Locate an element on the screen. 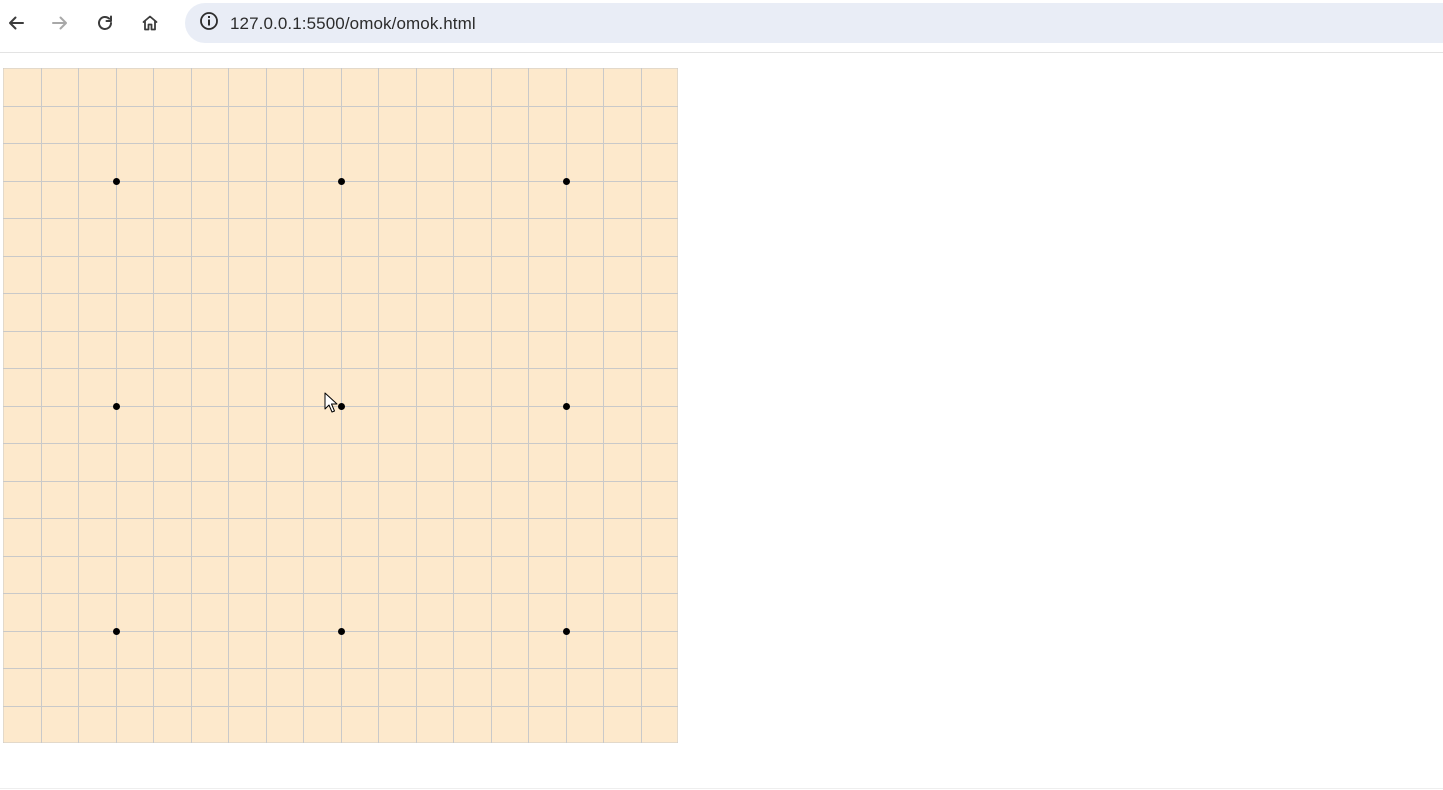 This screenshot has height=790, width=1443. forward-button is located at coordinates (60, 23).